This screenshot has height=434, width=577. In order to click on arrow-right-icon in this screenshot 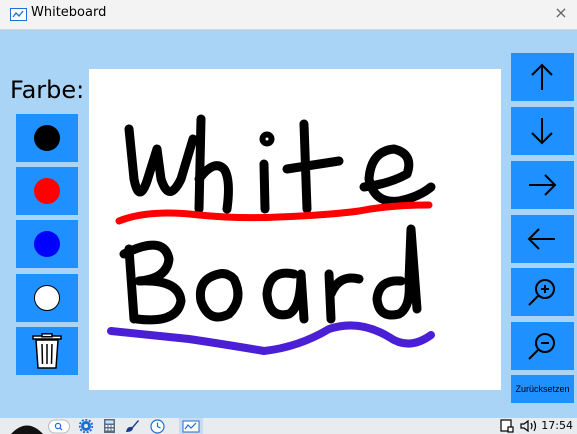, I will do `click(543, 185)`.